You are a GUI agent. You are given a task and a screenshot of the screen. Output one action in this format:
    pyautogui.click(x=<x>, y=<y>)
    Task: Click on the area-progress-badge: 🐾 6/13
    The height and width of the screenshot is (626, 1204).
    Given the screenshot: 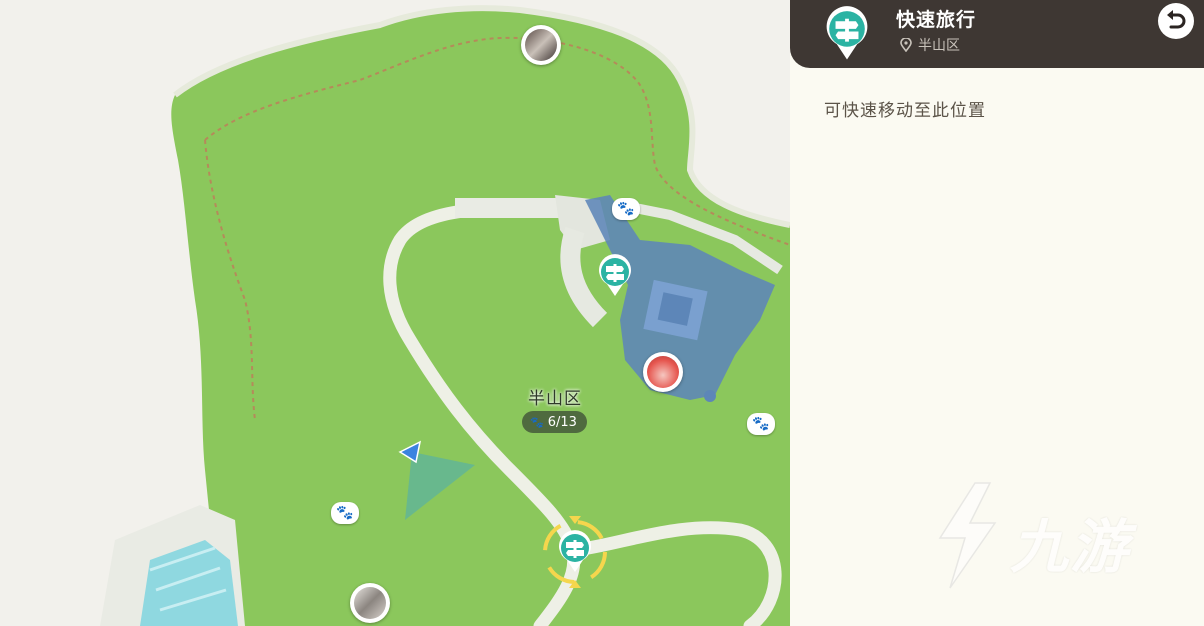 What is the action you would take?
    pyautogui.click(x=554, y=422)
    